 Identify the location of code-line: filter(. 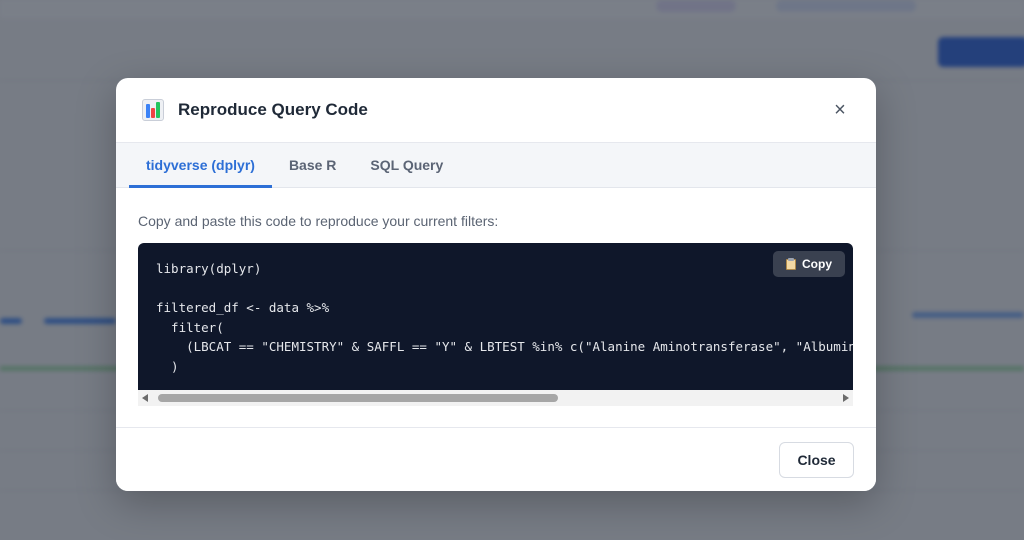
(190, 327).